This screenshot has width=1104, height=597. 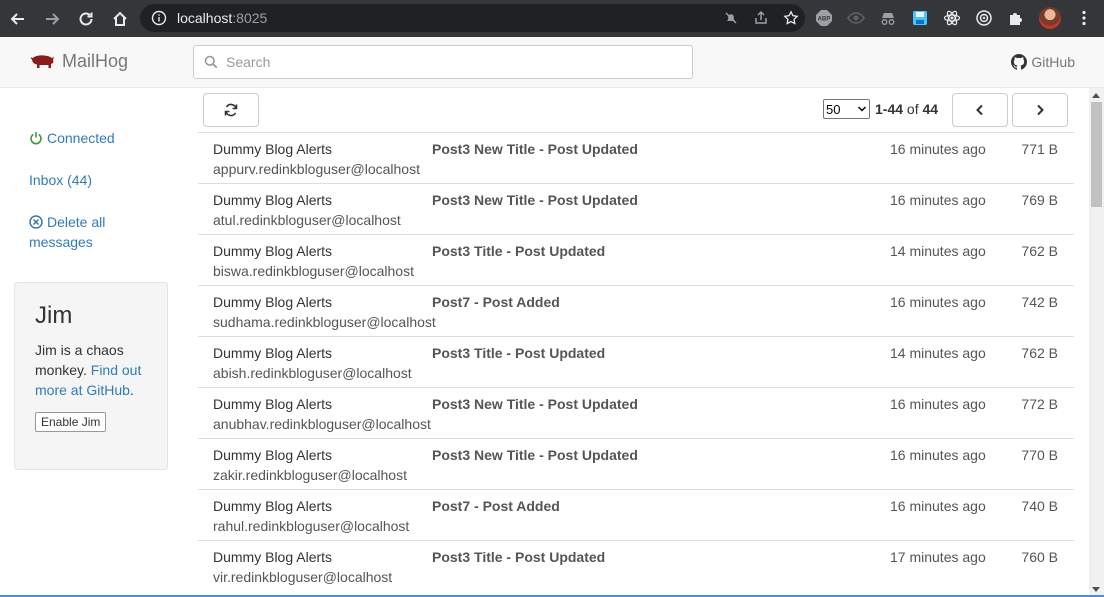 I want to click on page-total: 44, so click(x=930, y=109).